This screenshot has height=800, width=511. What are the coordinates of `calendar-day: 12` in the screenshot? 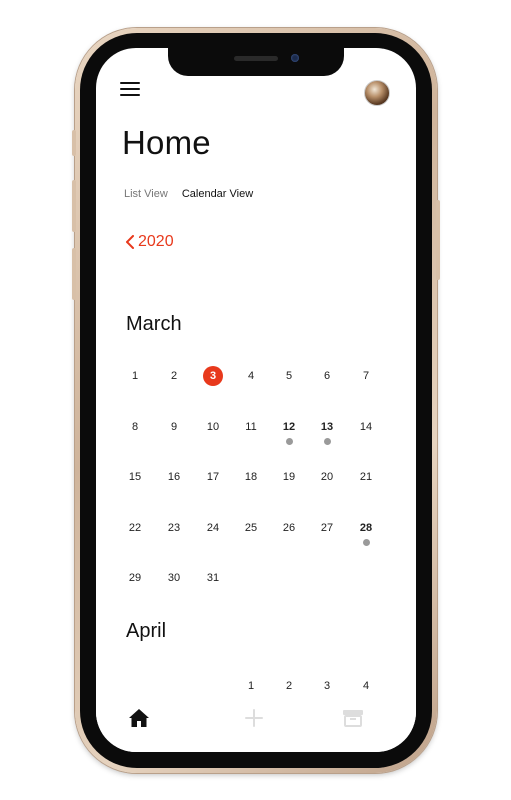 It's located at (289, 427).